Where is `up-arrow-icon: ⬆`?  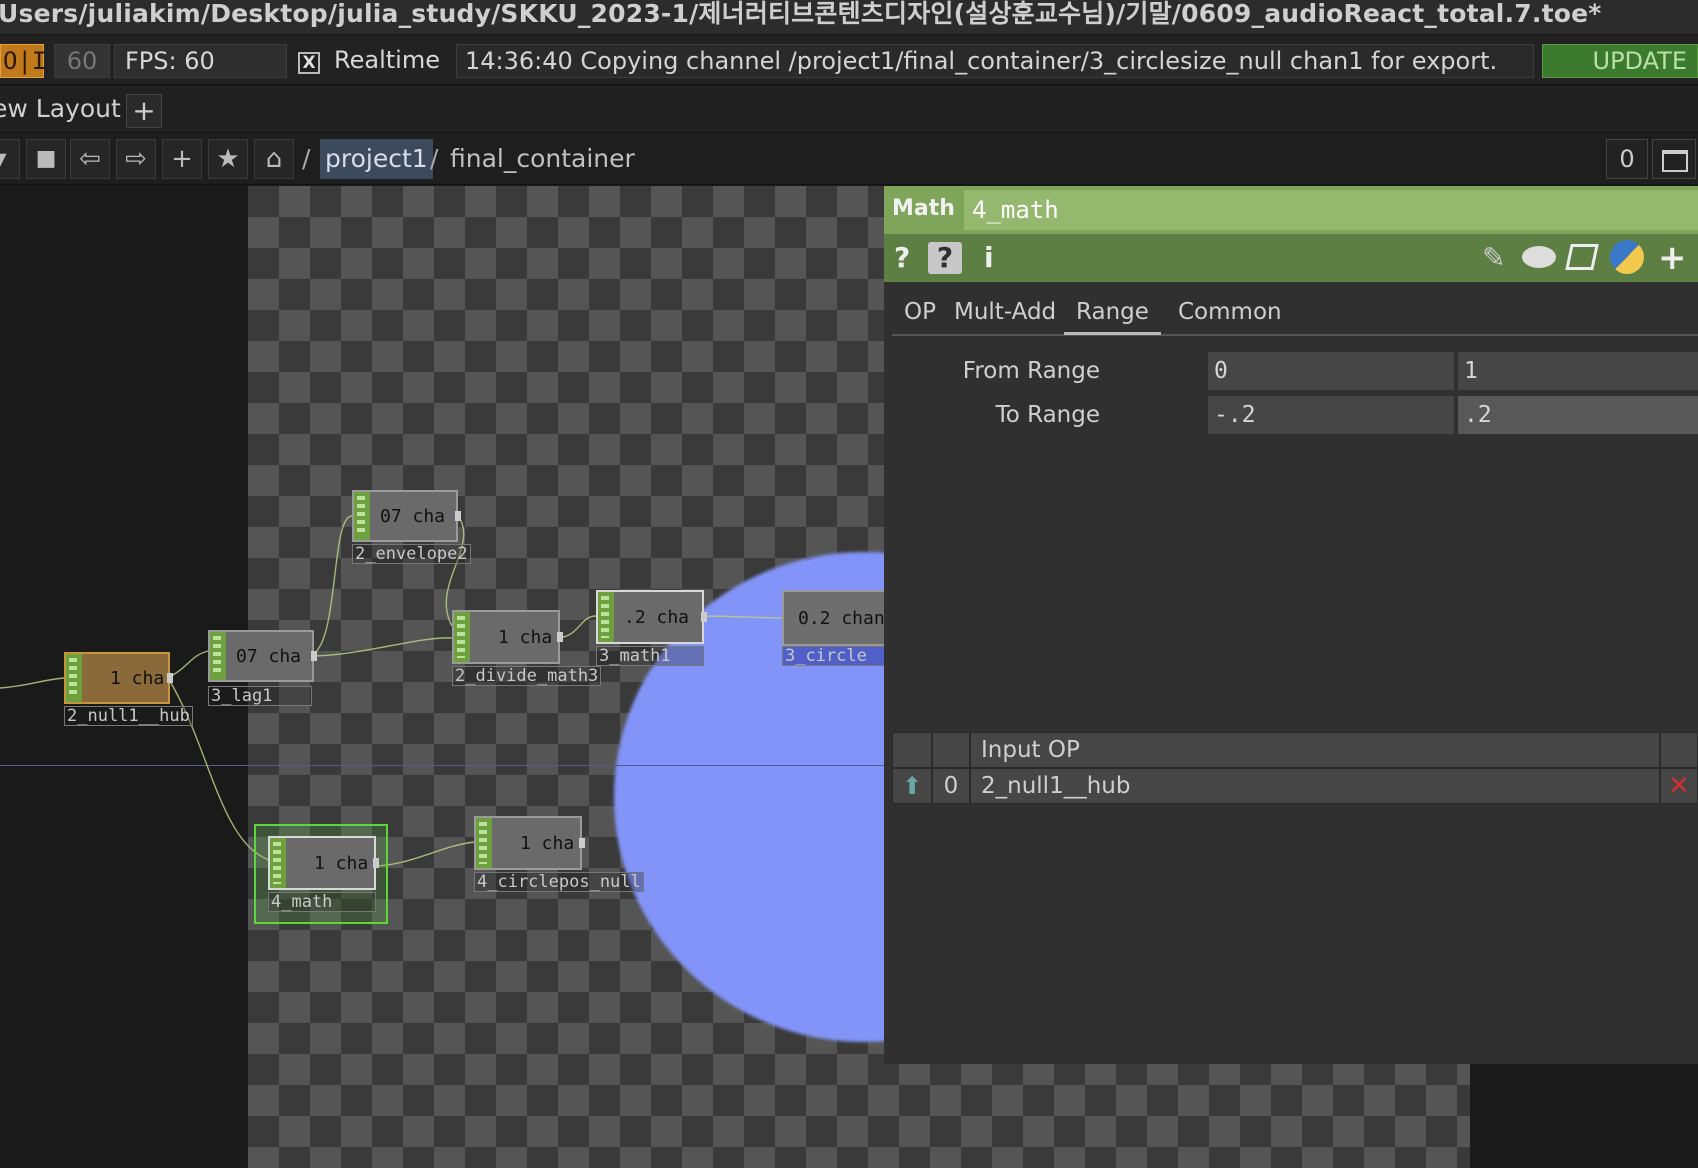
up-arrow-icon: ⬆ is located at coordinates (912, 786).